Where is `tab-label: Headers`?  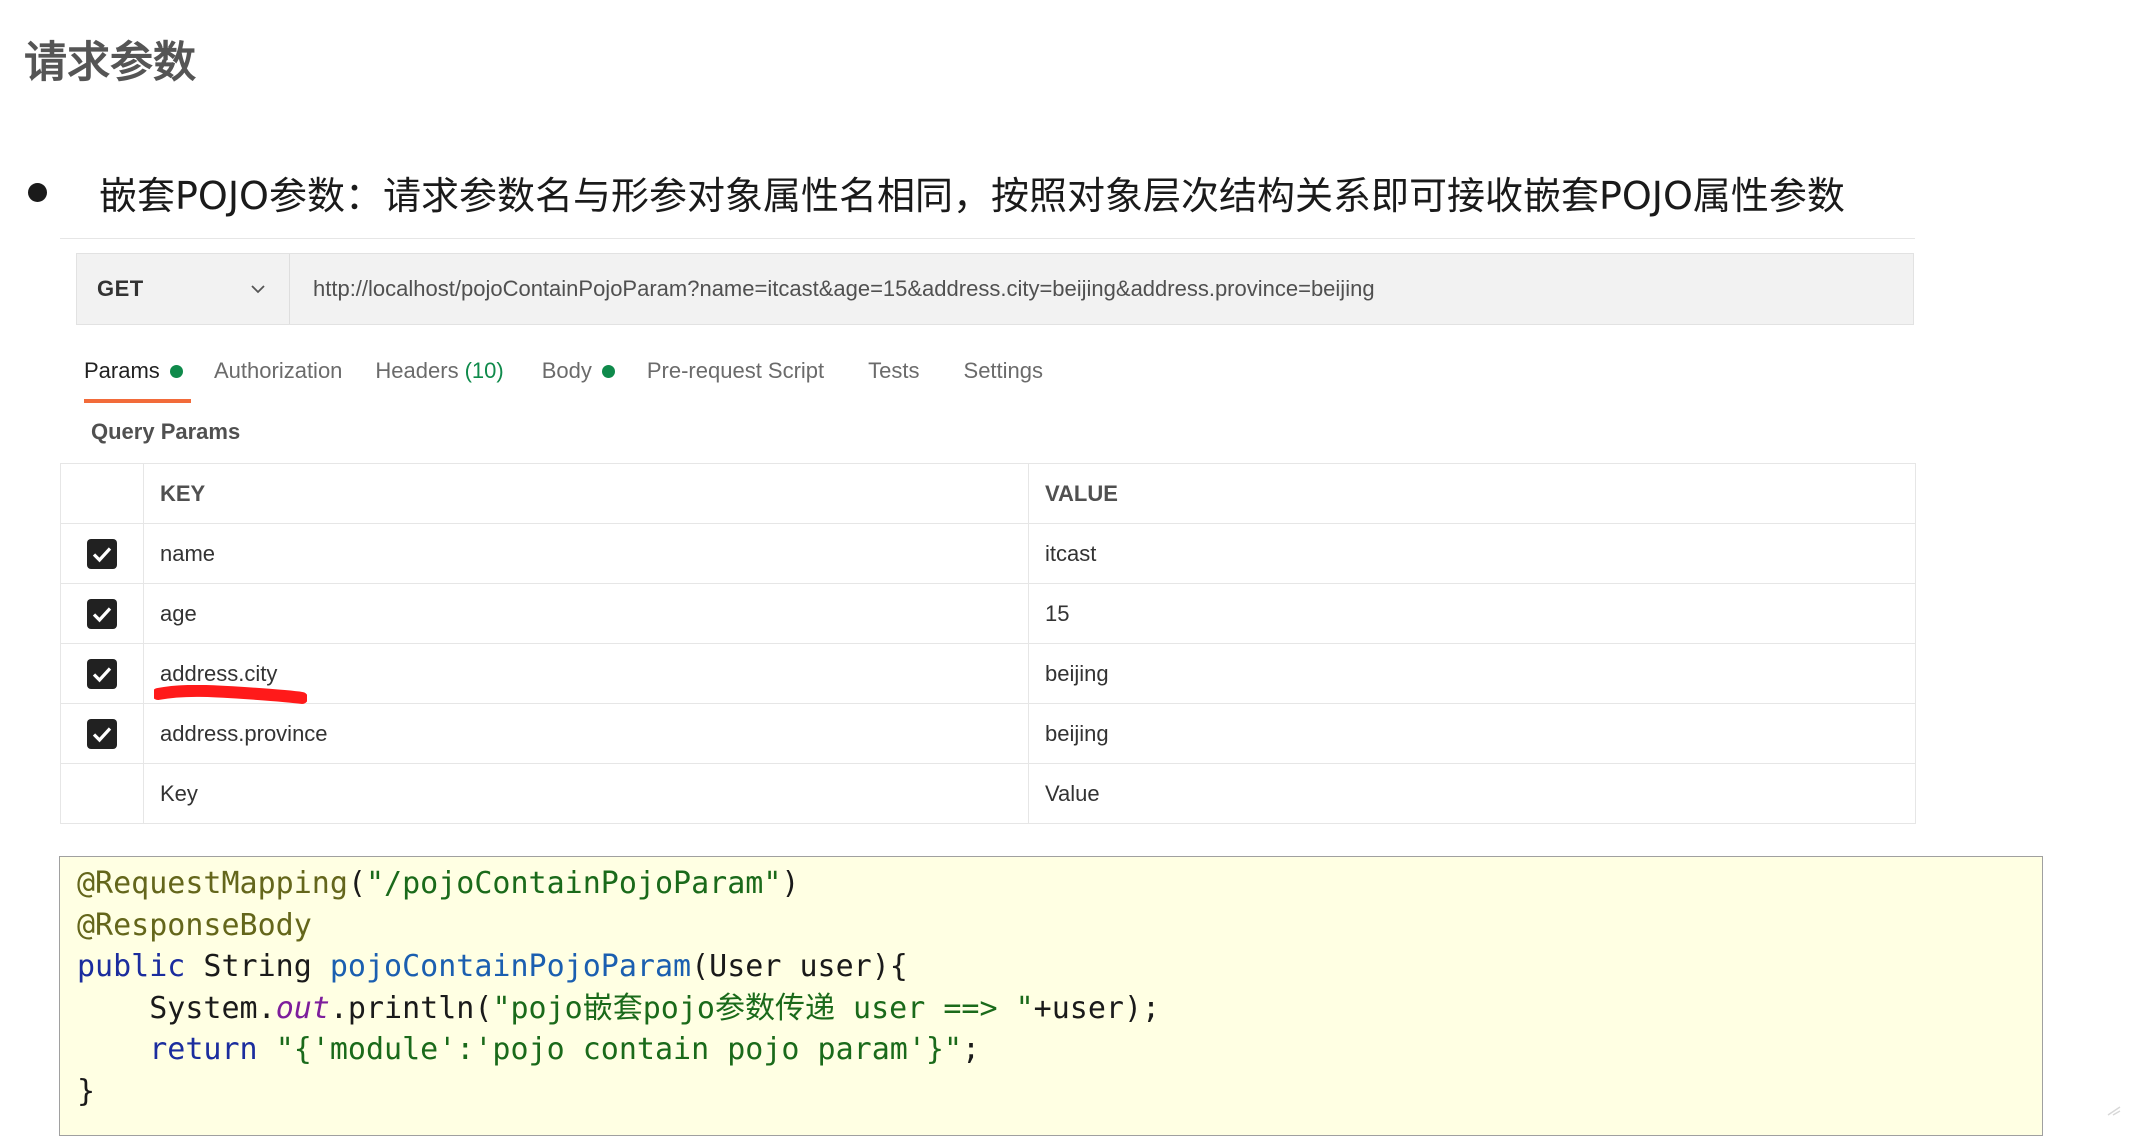 tab-label: Headers is located at coordinates (417, 370).